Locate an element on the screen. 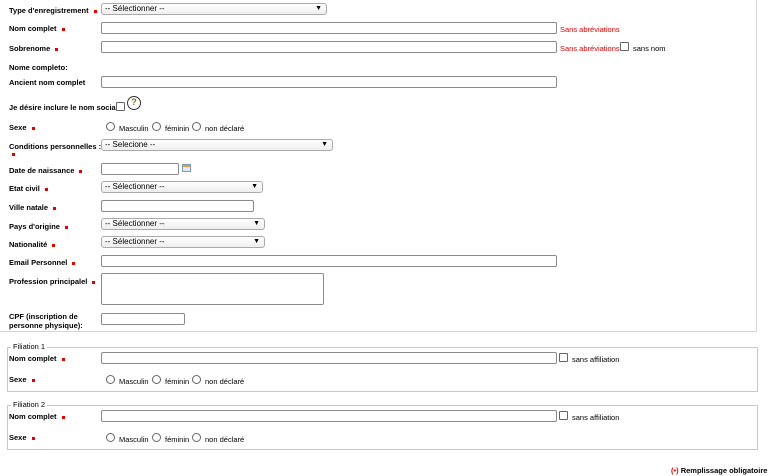 Image resolution: width=768 pixels, height=476 pixels. ancien-nom-label: Ancient nom complet is located at coordinates (47, 82).